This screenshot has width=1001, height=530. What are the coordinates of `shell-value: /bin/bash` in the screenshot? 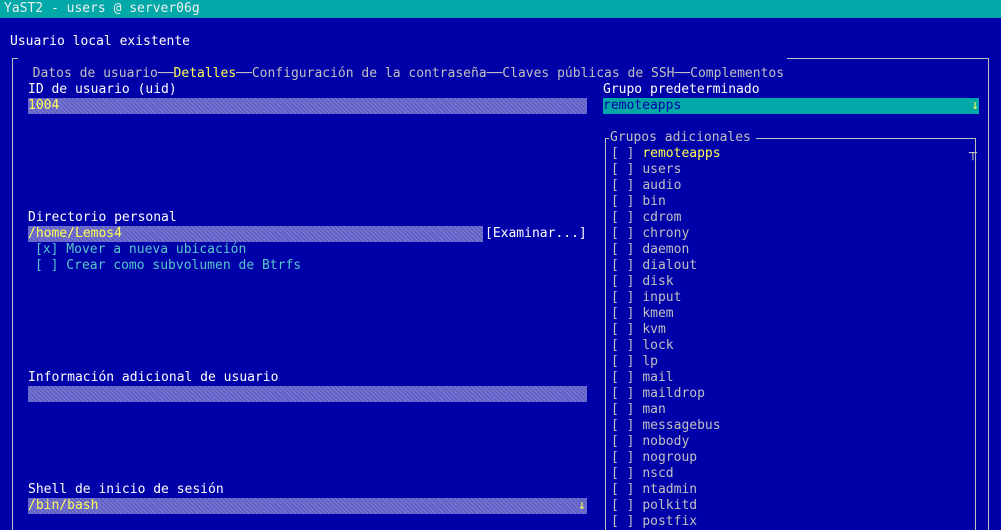 It's located at (63, 505).